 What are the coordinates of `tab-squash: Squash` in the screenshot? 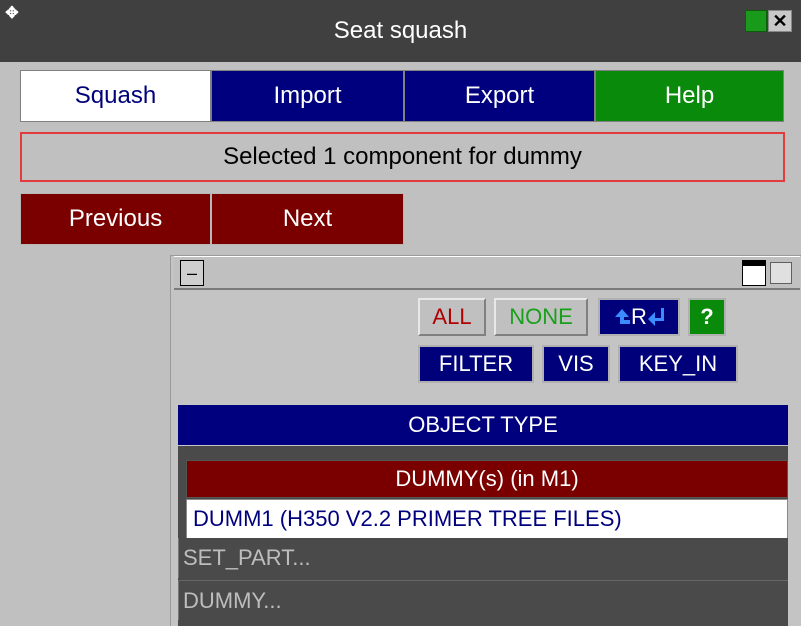 It's located at (115, 96).